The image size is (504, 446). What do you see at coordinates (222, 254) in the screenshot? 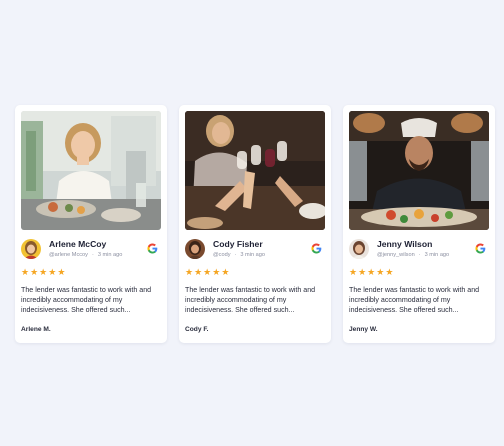
I see `reviewer-handle: @cody` at bounding box center [222, 254].